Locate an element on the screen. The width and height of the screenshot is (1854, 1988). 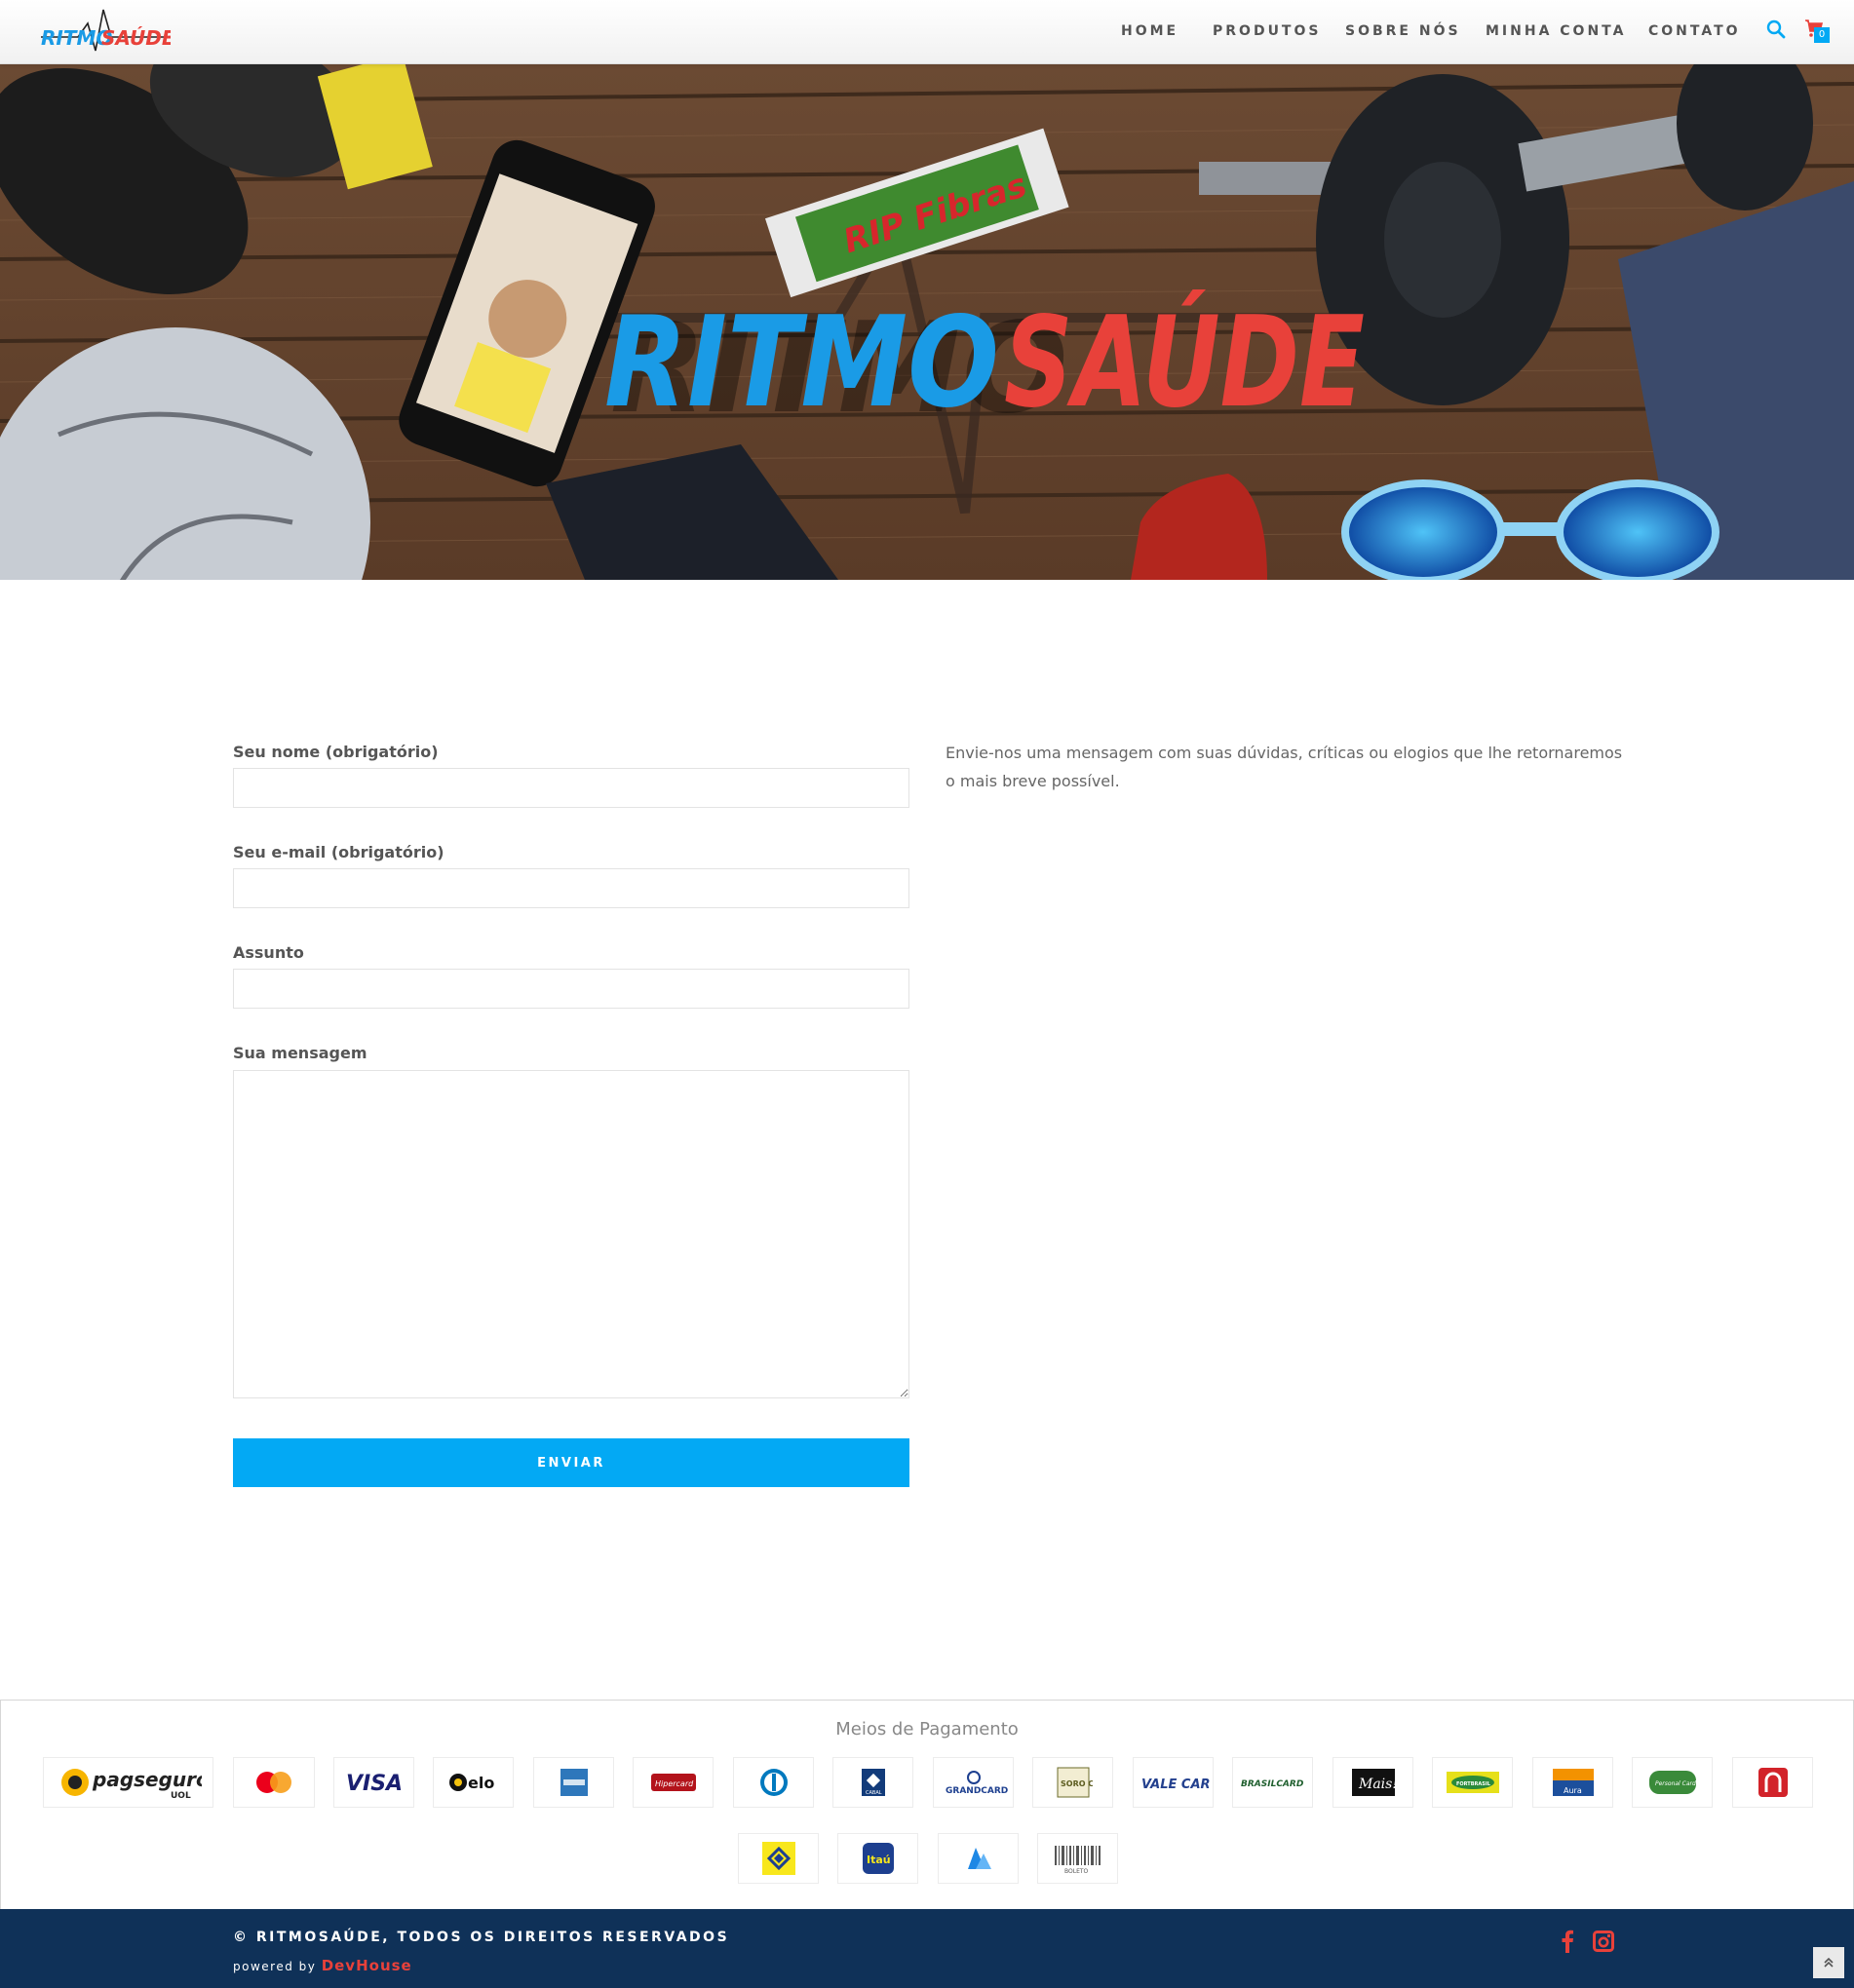
pay-logo-boleto: BOLETO is located at coordinates (1077, 1858).